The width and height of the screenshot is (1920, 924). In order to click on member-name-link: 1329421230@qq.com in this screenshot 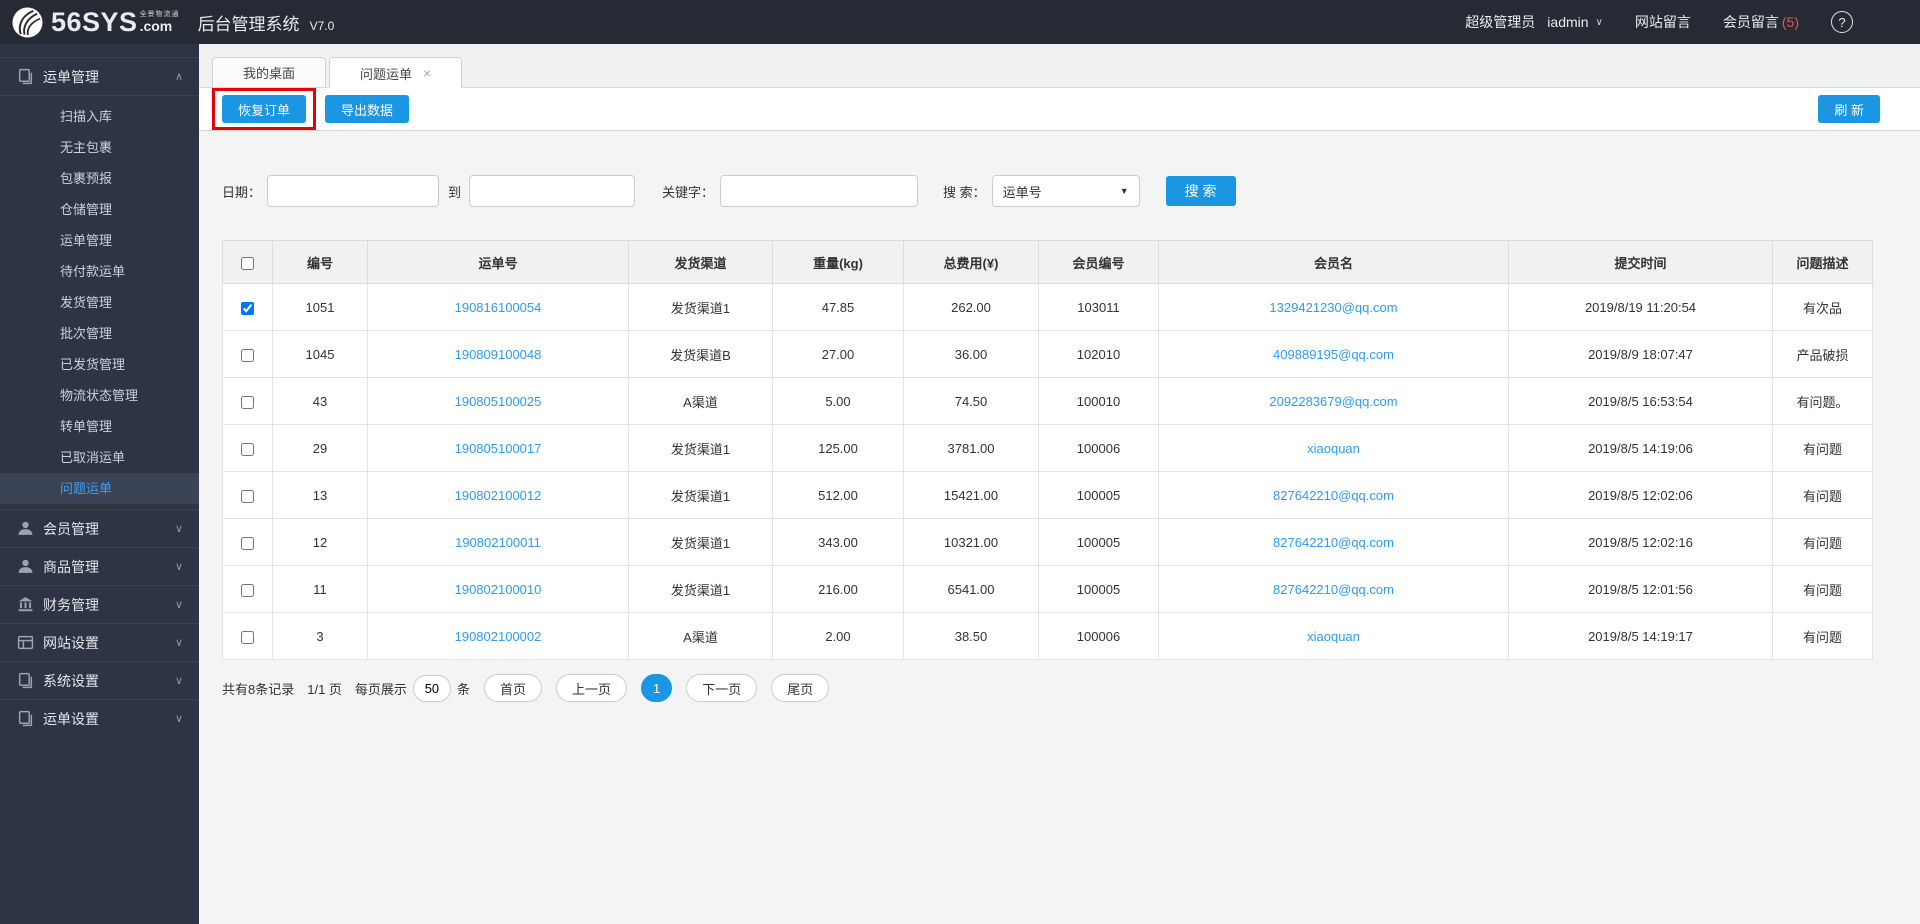, I will do `click(1333, 307)`.